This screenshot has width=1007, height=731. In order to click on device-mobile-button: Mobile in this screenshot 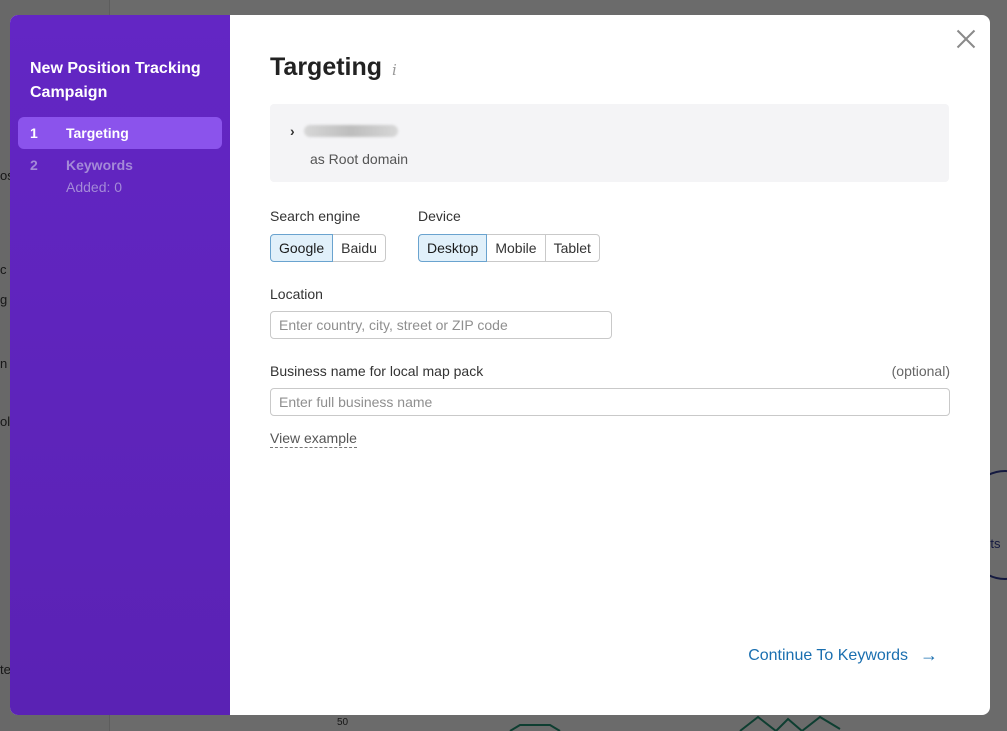, I will do `click(516, 248)`.